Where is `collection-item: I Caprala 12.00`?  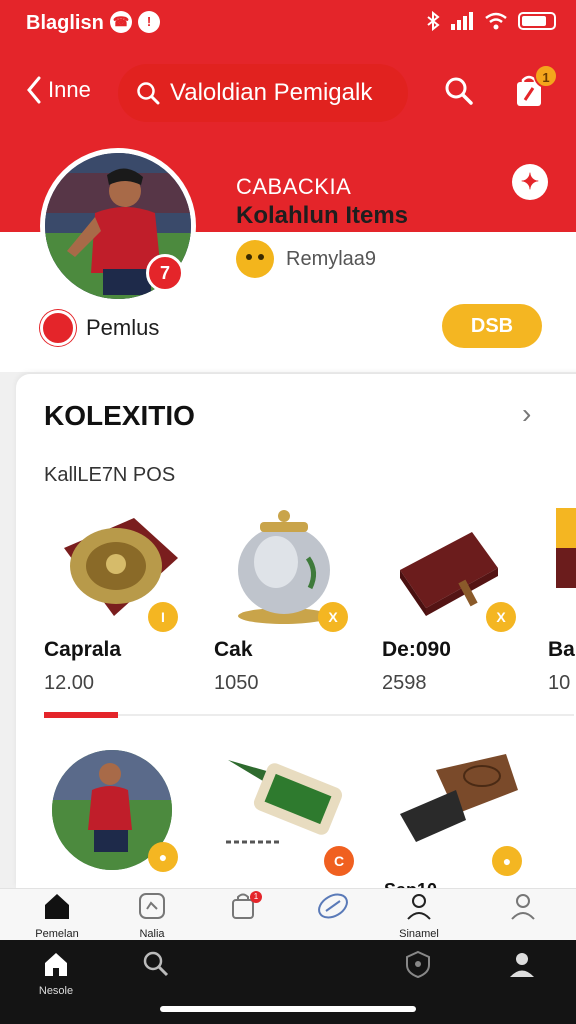
collection-item: I Caprala 12.00 is located at coordinates (119, 601).